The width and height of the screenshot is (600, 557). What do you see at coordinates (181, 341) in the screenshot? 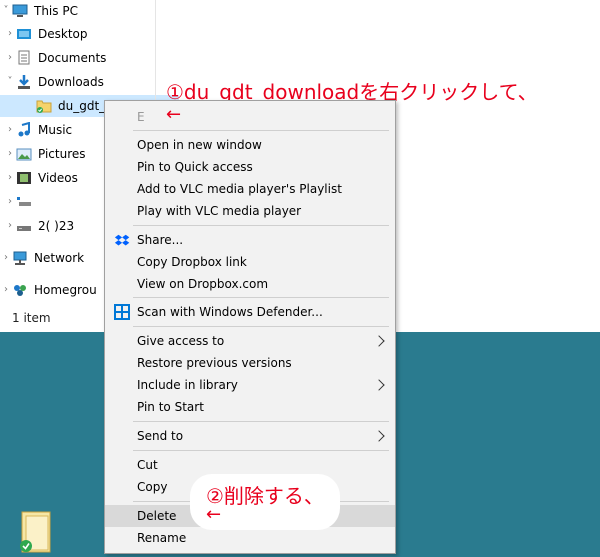
I see `menu-item-label: Give access to` at bounding box center [181, 341].